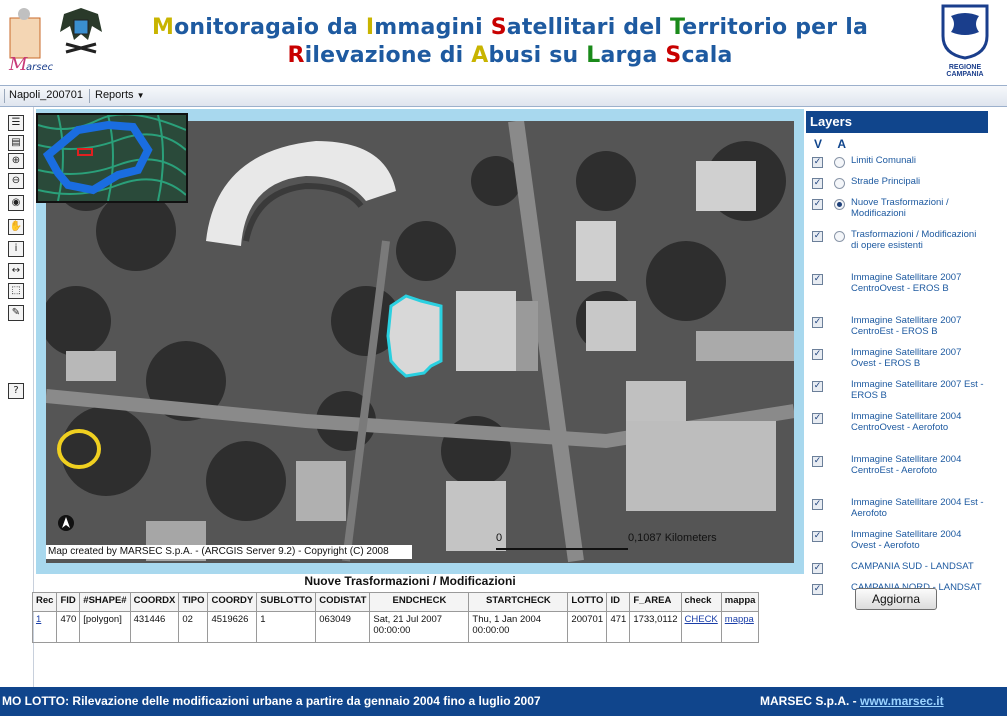  Describe the element at coordinates (587, 627) in the screenshot. I see `table-cell: 200701` at that location.